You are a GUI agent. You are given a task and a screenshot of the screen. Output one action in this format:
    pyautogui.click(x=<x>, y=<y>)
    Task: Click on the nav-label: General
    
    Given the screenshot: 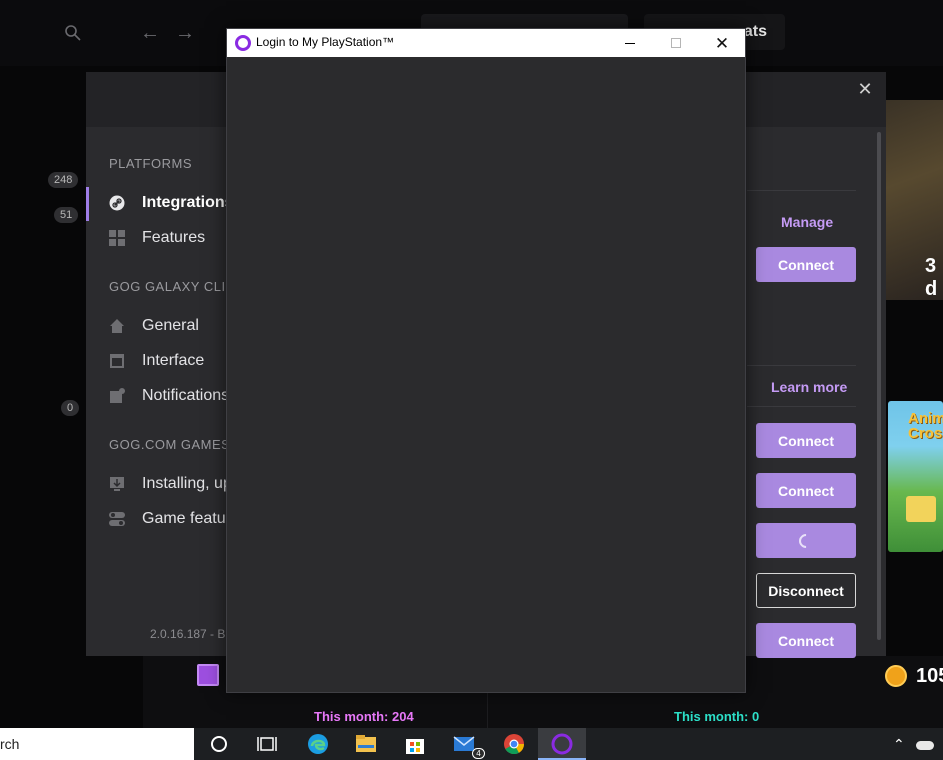 What is the action you would take?
    pyautogui.click(x=170, y=325)
    